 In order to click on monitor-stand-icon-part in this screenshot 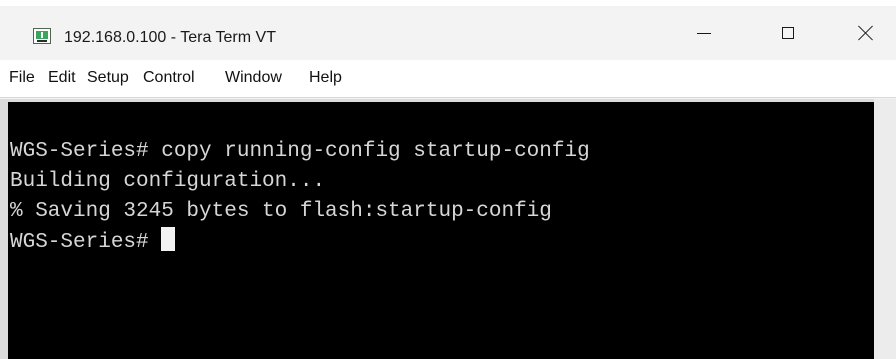, I will do `click(42, 41)`.